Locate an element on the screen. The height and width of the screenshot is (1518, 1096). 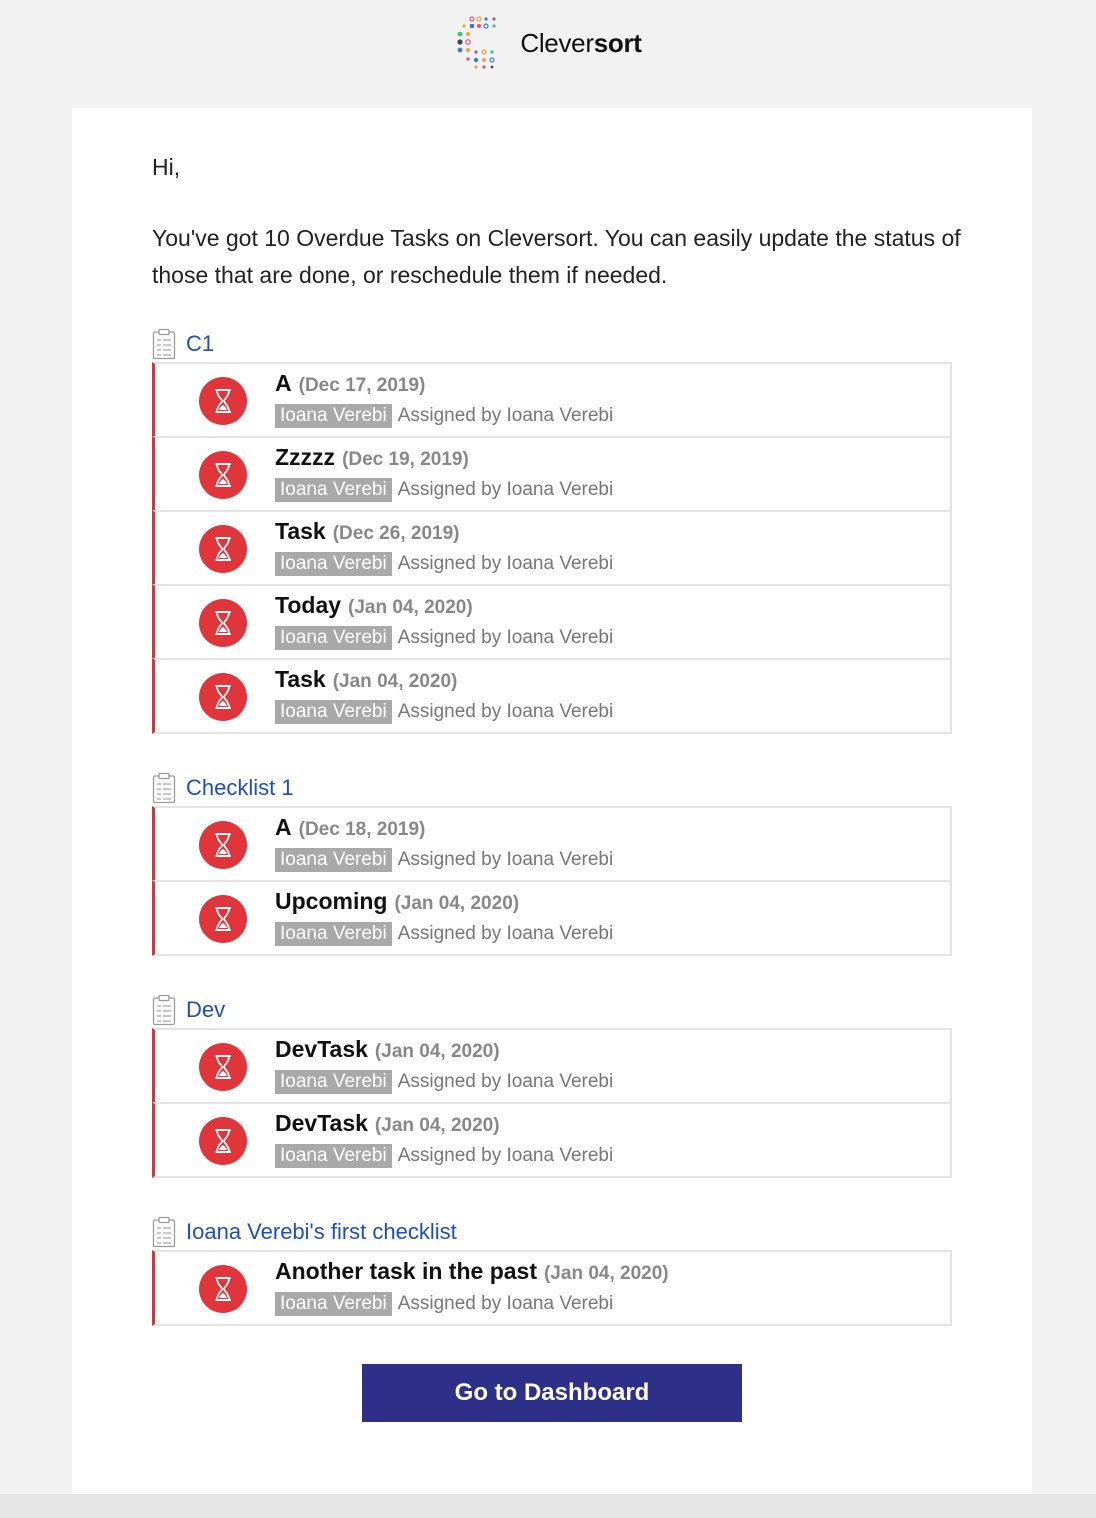
email-header: Cleversort is located at coordinates (548, 54).